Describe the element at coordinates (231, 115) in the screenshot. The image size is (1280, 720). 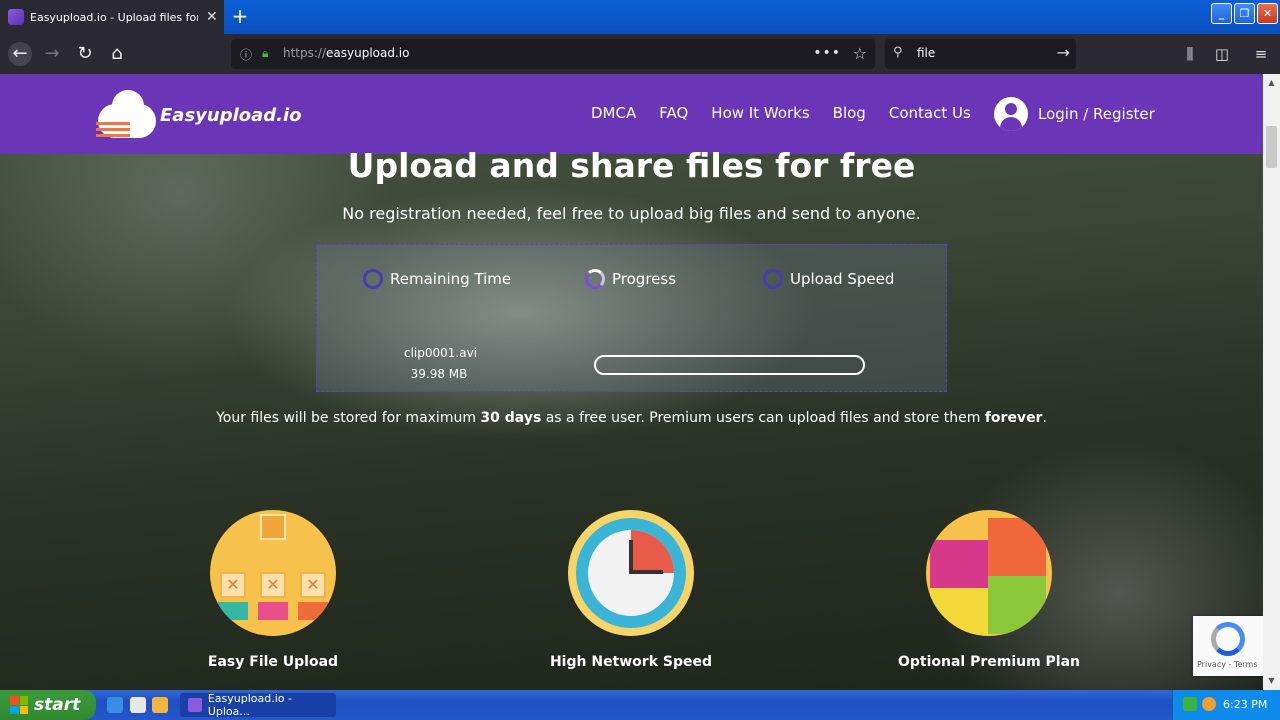
I see `logo-text: Easyupload.io` at that location.